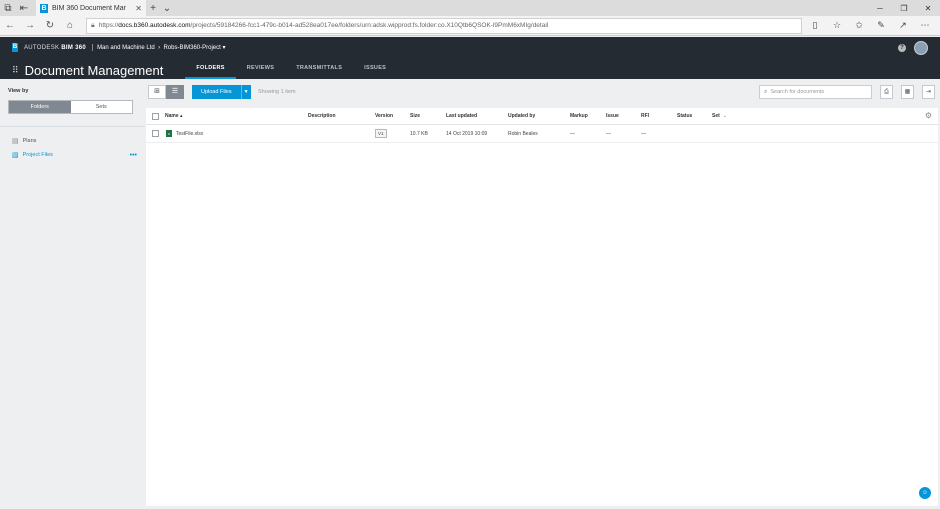 The width and height of the screenshot is (940, 509). What do you see at coordinates (30, 25) in the screenshot?
I see `forward-icon: →` at bounding box center [30, 25].